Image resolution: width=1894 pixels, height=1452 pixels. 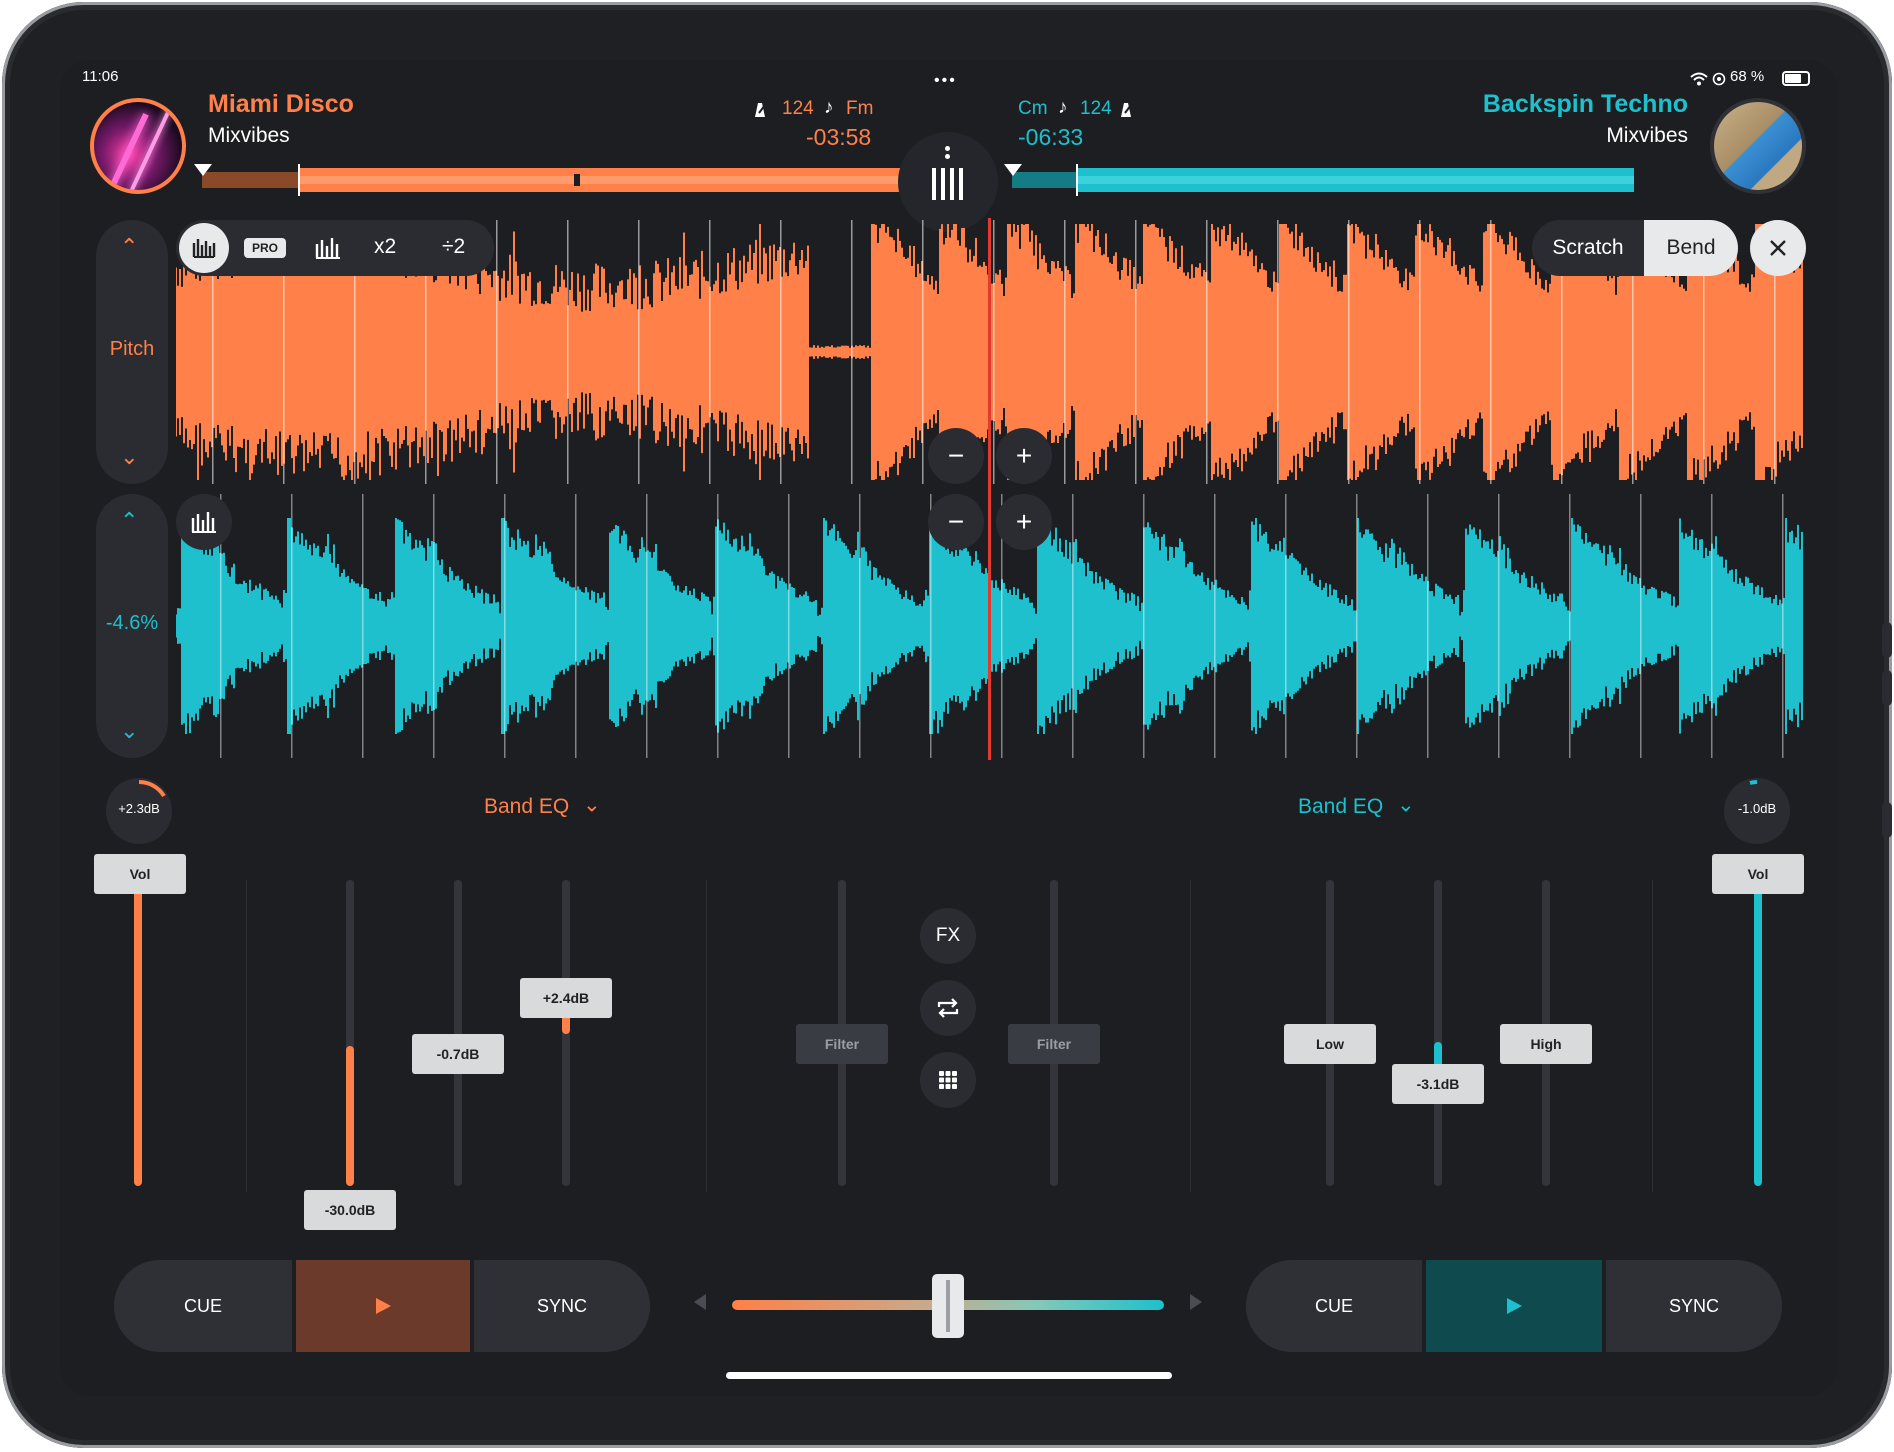 What do you see at coordinates (1585, 104) in the screenshot?
I see `track-title-right: Backspin Techno` at bounding box center [1585, 104].